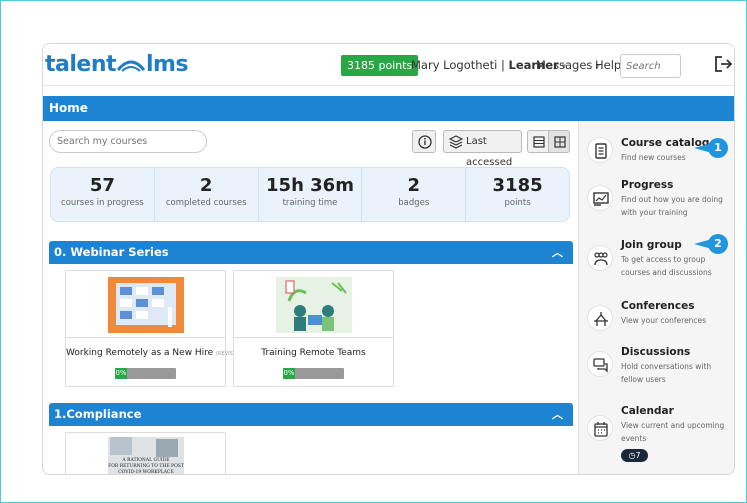 Image resolution: width=747 pixels, height=503 pixels. What do you see at coordinates (489, 152) in the screenshot?
I see `last-accessed-label: Last accessed` at bounding box center [489, 152].